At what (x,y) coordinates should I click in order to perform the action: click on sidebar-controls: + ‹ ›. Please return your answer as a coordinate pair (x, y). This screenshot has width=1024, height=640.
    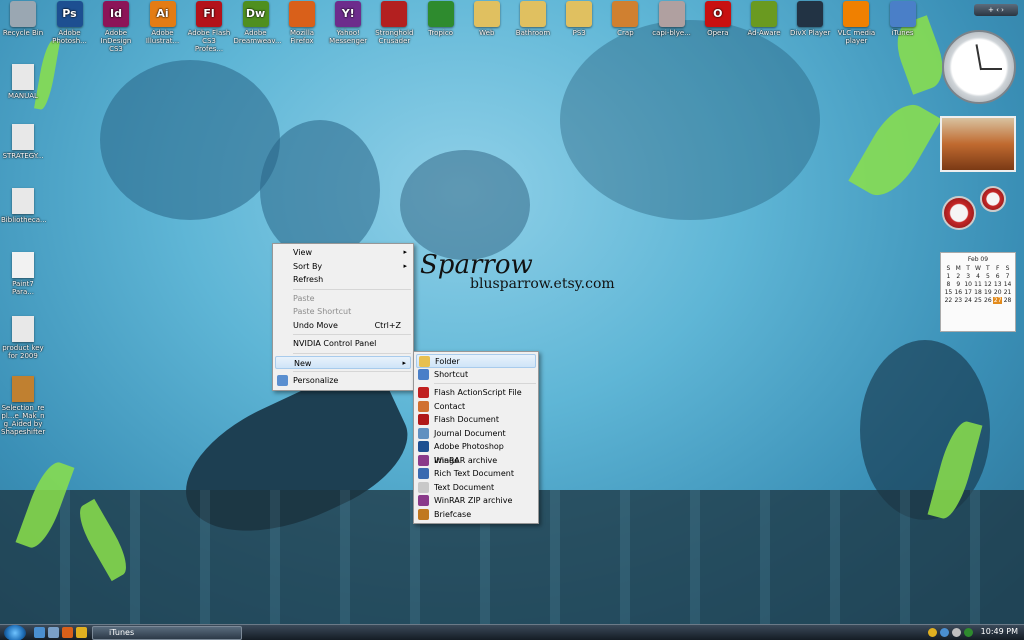
    Looking at the image, I should click on (996, 10).